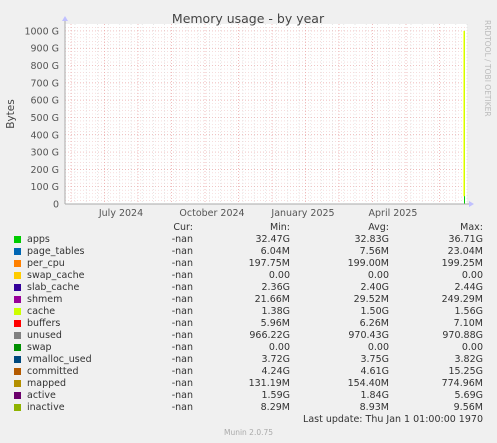 This screenshot has width=497, height=443. Describe the element at coordinates (371, 239) in the screenshot. I see `legend-value-avg: 32.83G` at that location.